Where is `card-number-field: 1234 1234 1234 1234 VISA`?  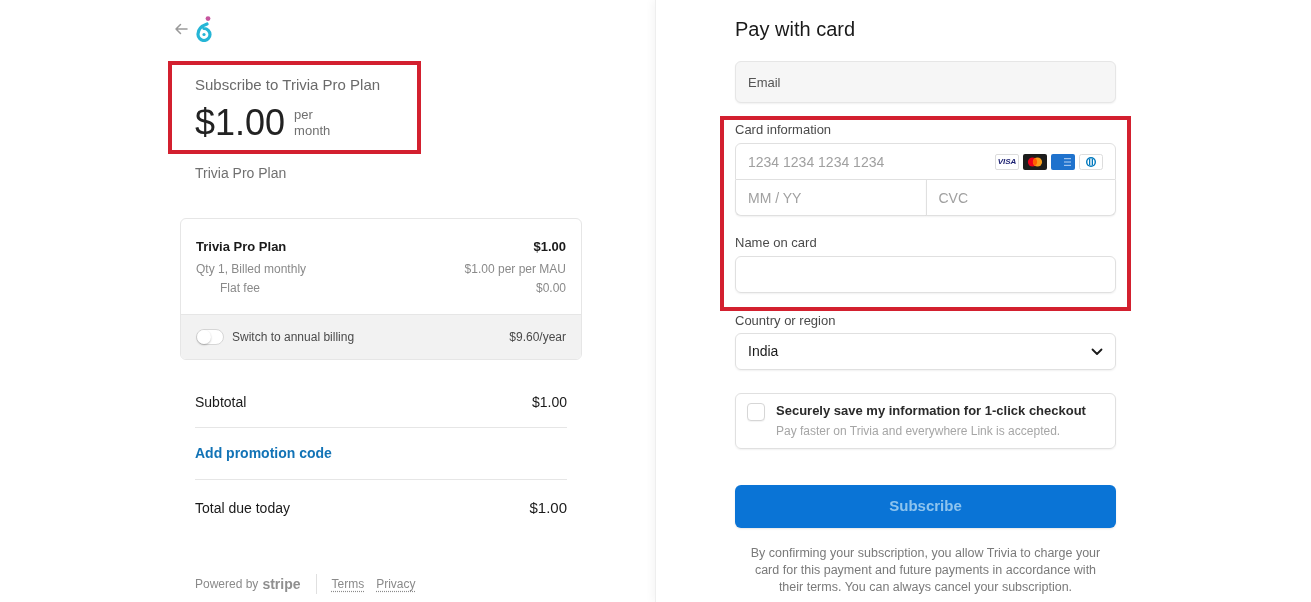
card-number-field: 1234 1234 1234 1234 VISA is located at coordinates (925, 161).